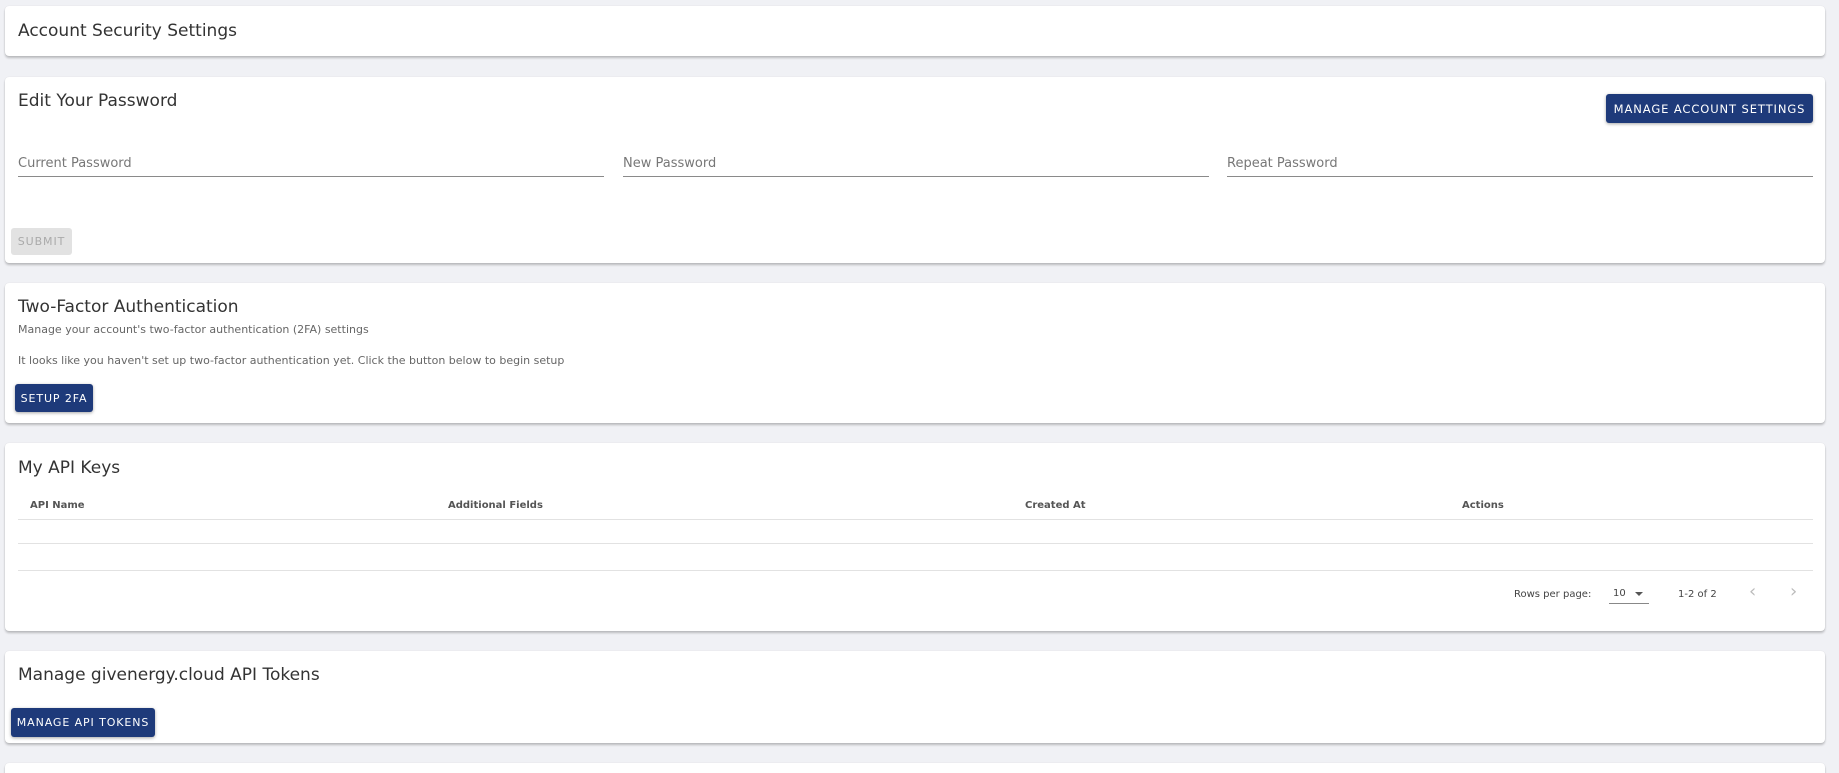  I want to click on page-title: Account Security Settings, so click(127, 31).